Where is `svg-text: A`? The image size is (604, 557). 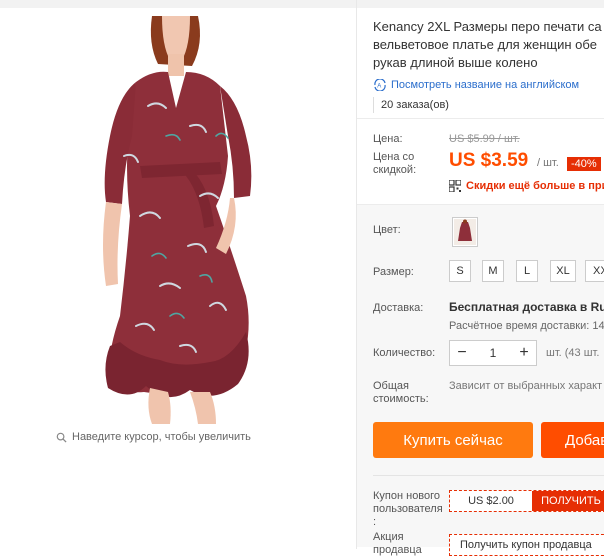
svg-text: A is located at coordinates (379, 87).